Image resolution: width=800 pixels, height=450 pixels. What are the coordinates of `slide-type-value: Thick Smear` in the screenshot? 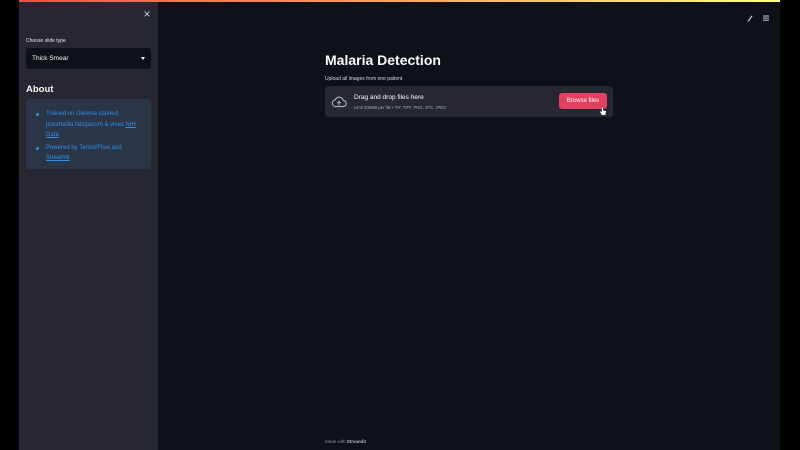 It's located at (50, 58).